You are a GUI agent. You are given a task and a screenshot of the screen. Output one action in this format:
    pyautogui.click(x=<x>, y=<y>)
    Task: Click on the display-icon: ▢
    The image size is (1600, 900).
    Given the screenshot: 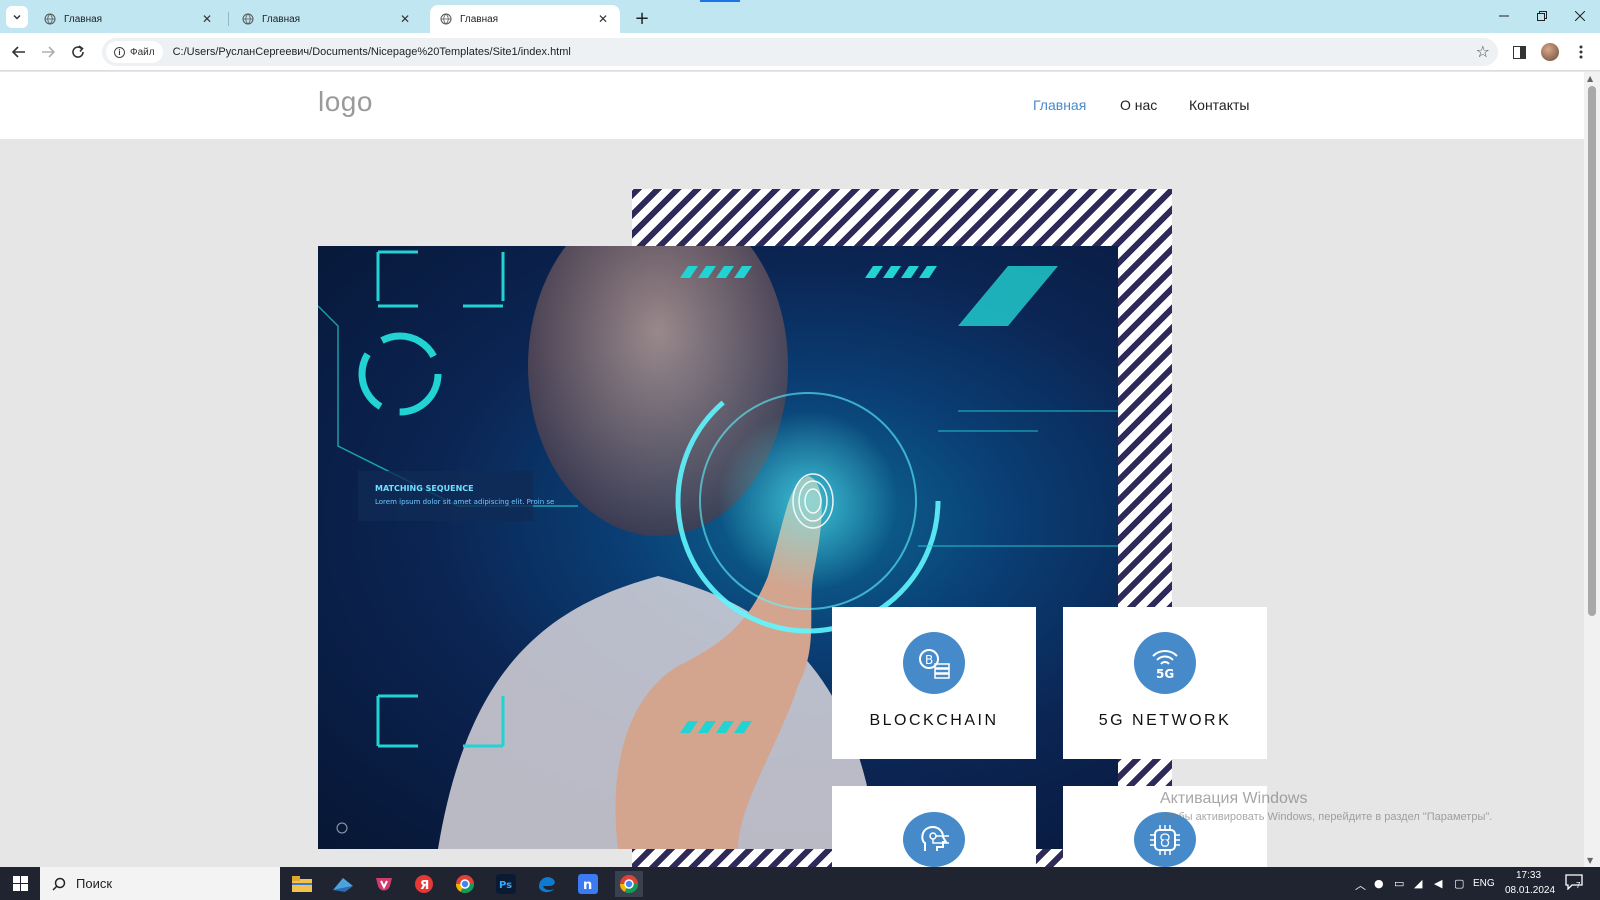 What is the action you would take?
    pyautogui.click(x=1459, y=883)
    